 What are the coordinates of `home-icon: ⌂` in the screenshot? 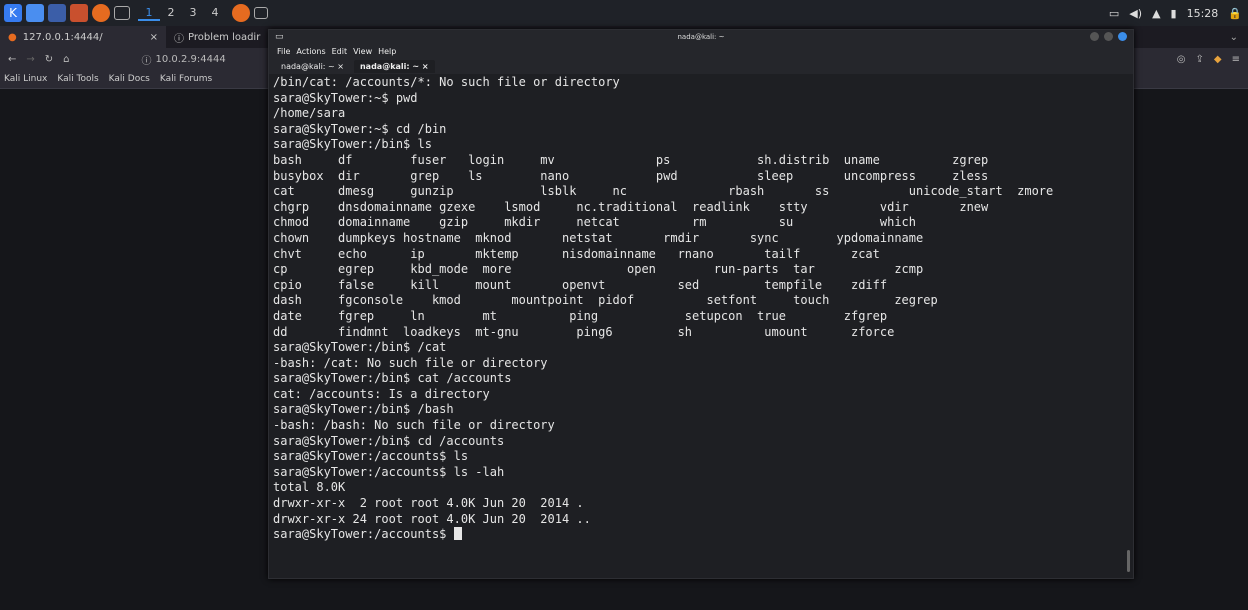 It's located at (66, 59).